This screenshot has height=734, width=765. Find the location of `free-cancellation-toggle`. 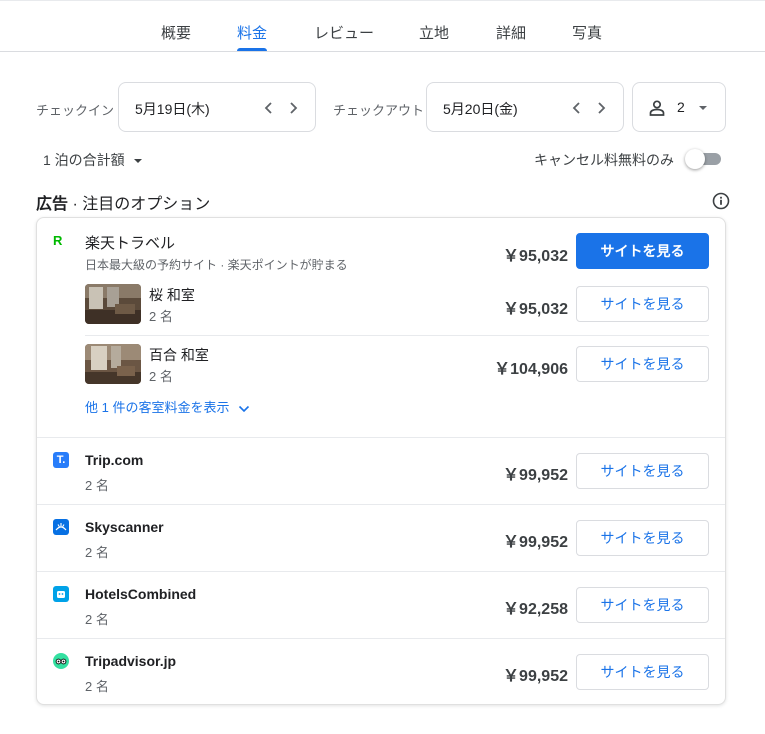

free-cancellation-toggle is located at coordinates (704, 159).